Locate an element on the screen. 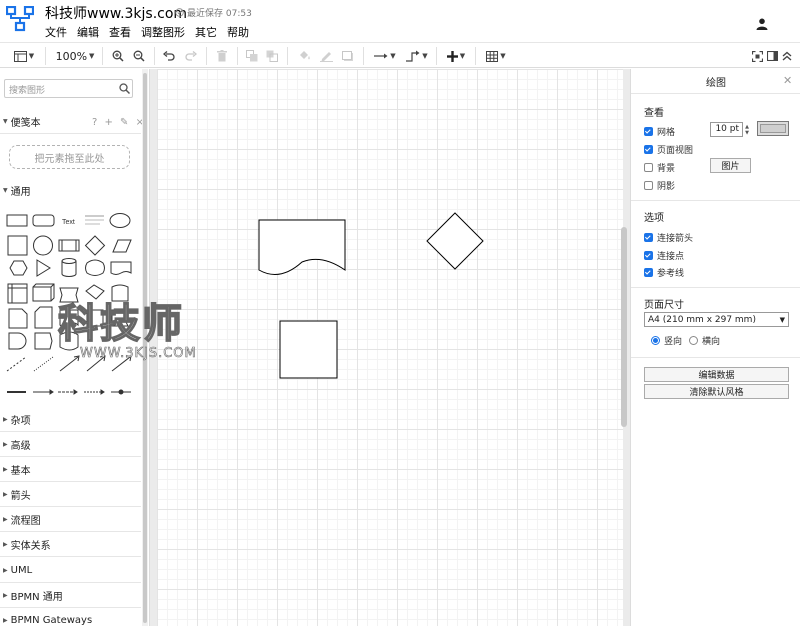 The width and height of the screenshot is (800, 626). general-section-label: 通用 is located at coordinates (20, 192).